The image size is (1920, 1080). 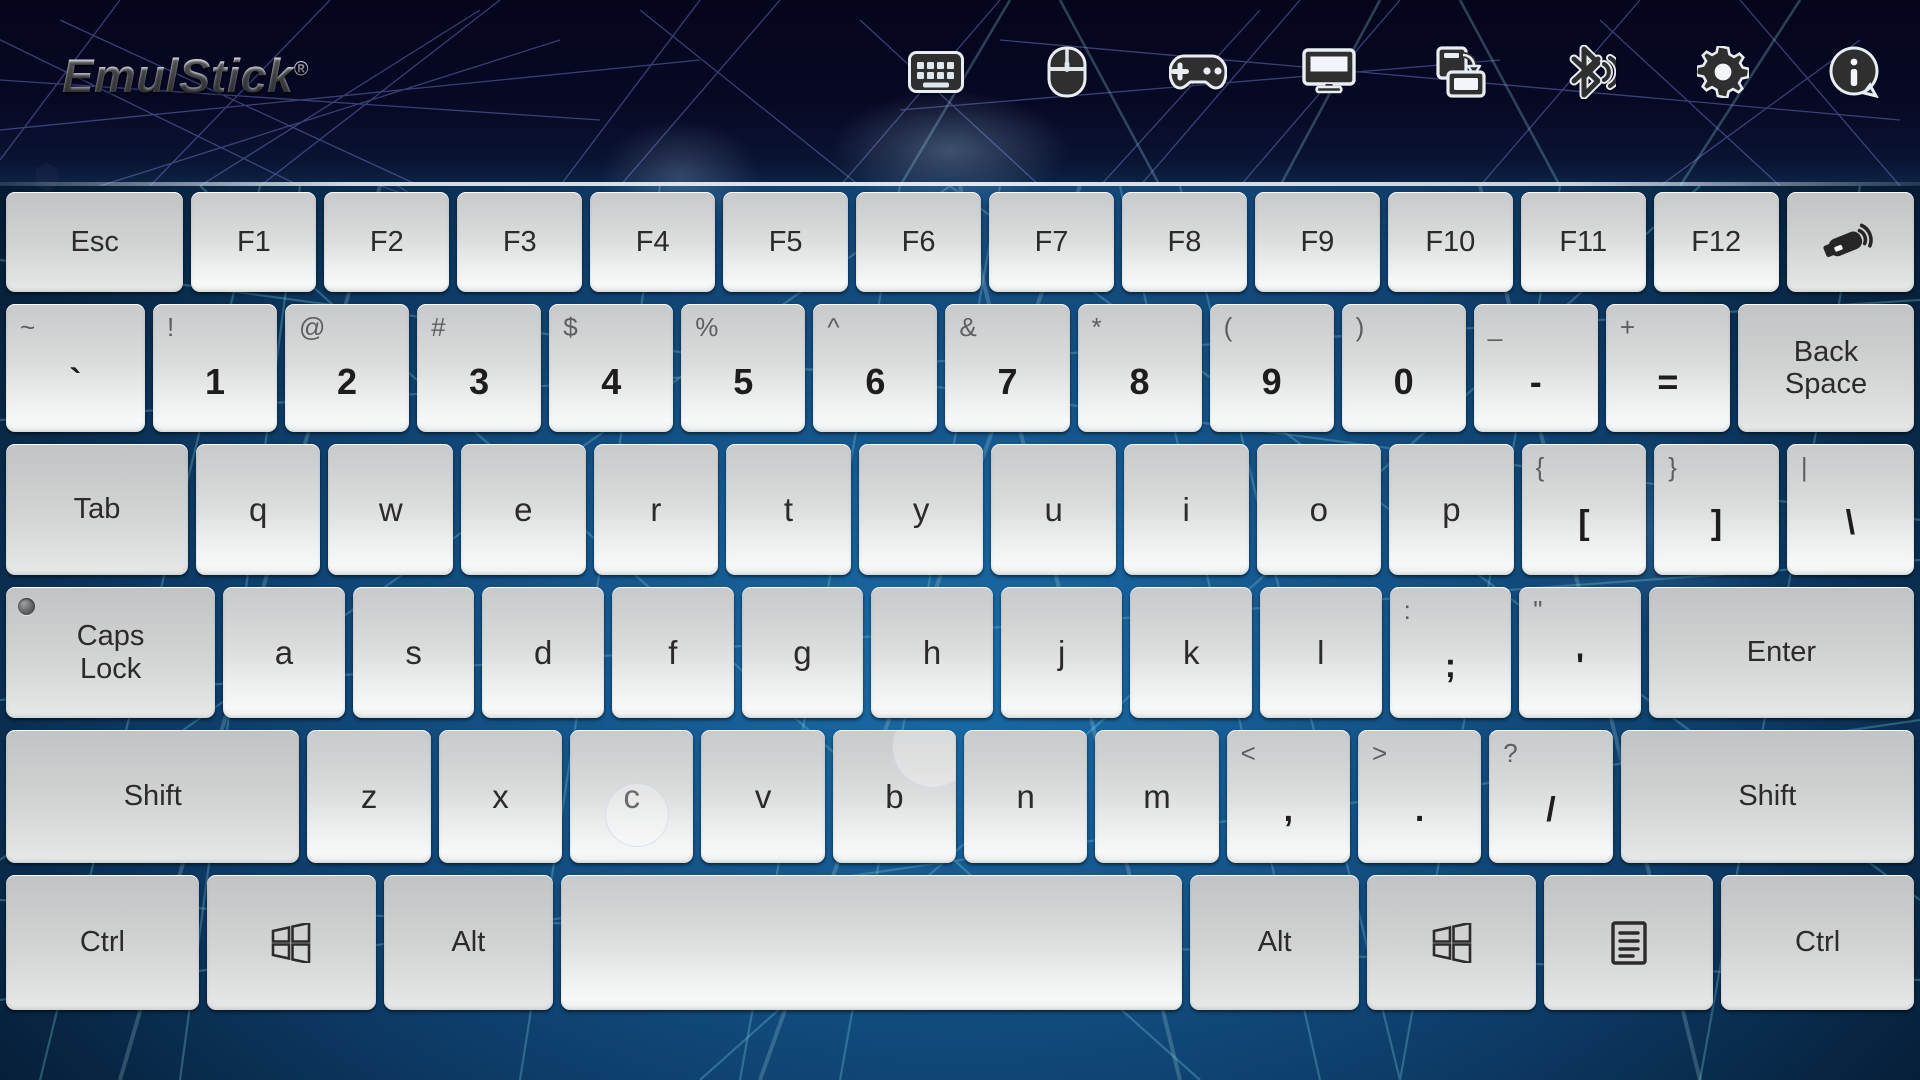 I want to click on key-f: f, so click(x=673, y=652).